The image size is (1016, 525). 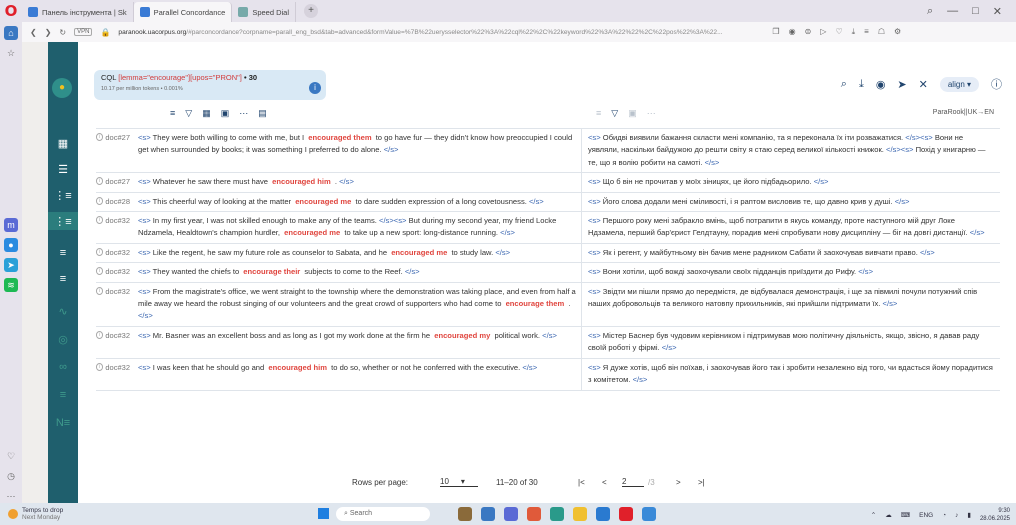 I want to click on play-icon: ▷, so click(x=823, y=32).